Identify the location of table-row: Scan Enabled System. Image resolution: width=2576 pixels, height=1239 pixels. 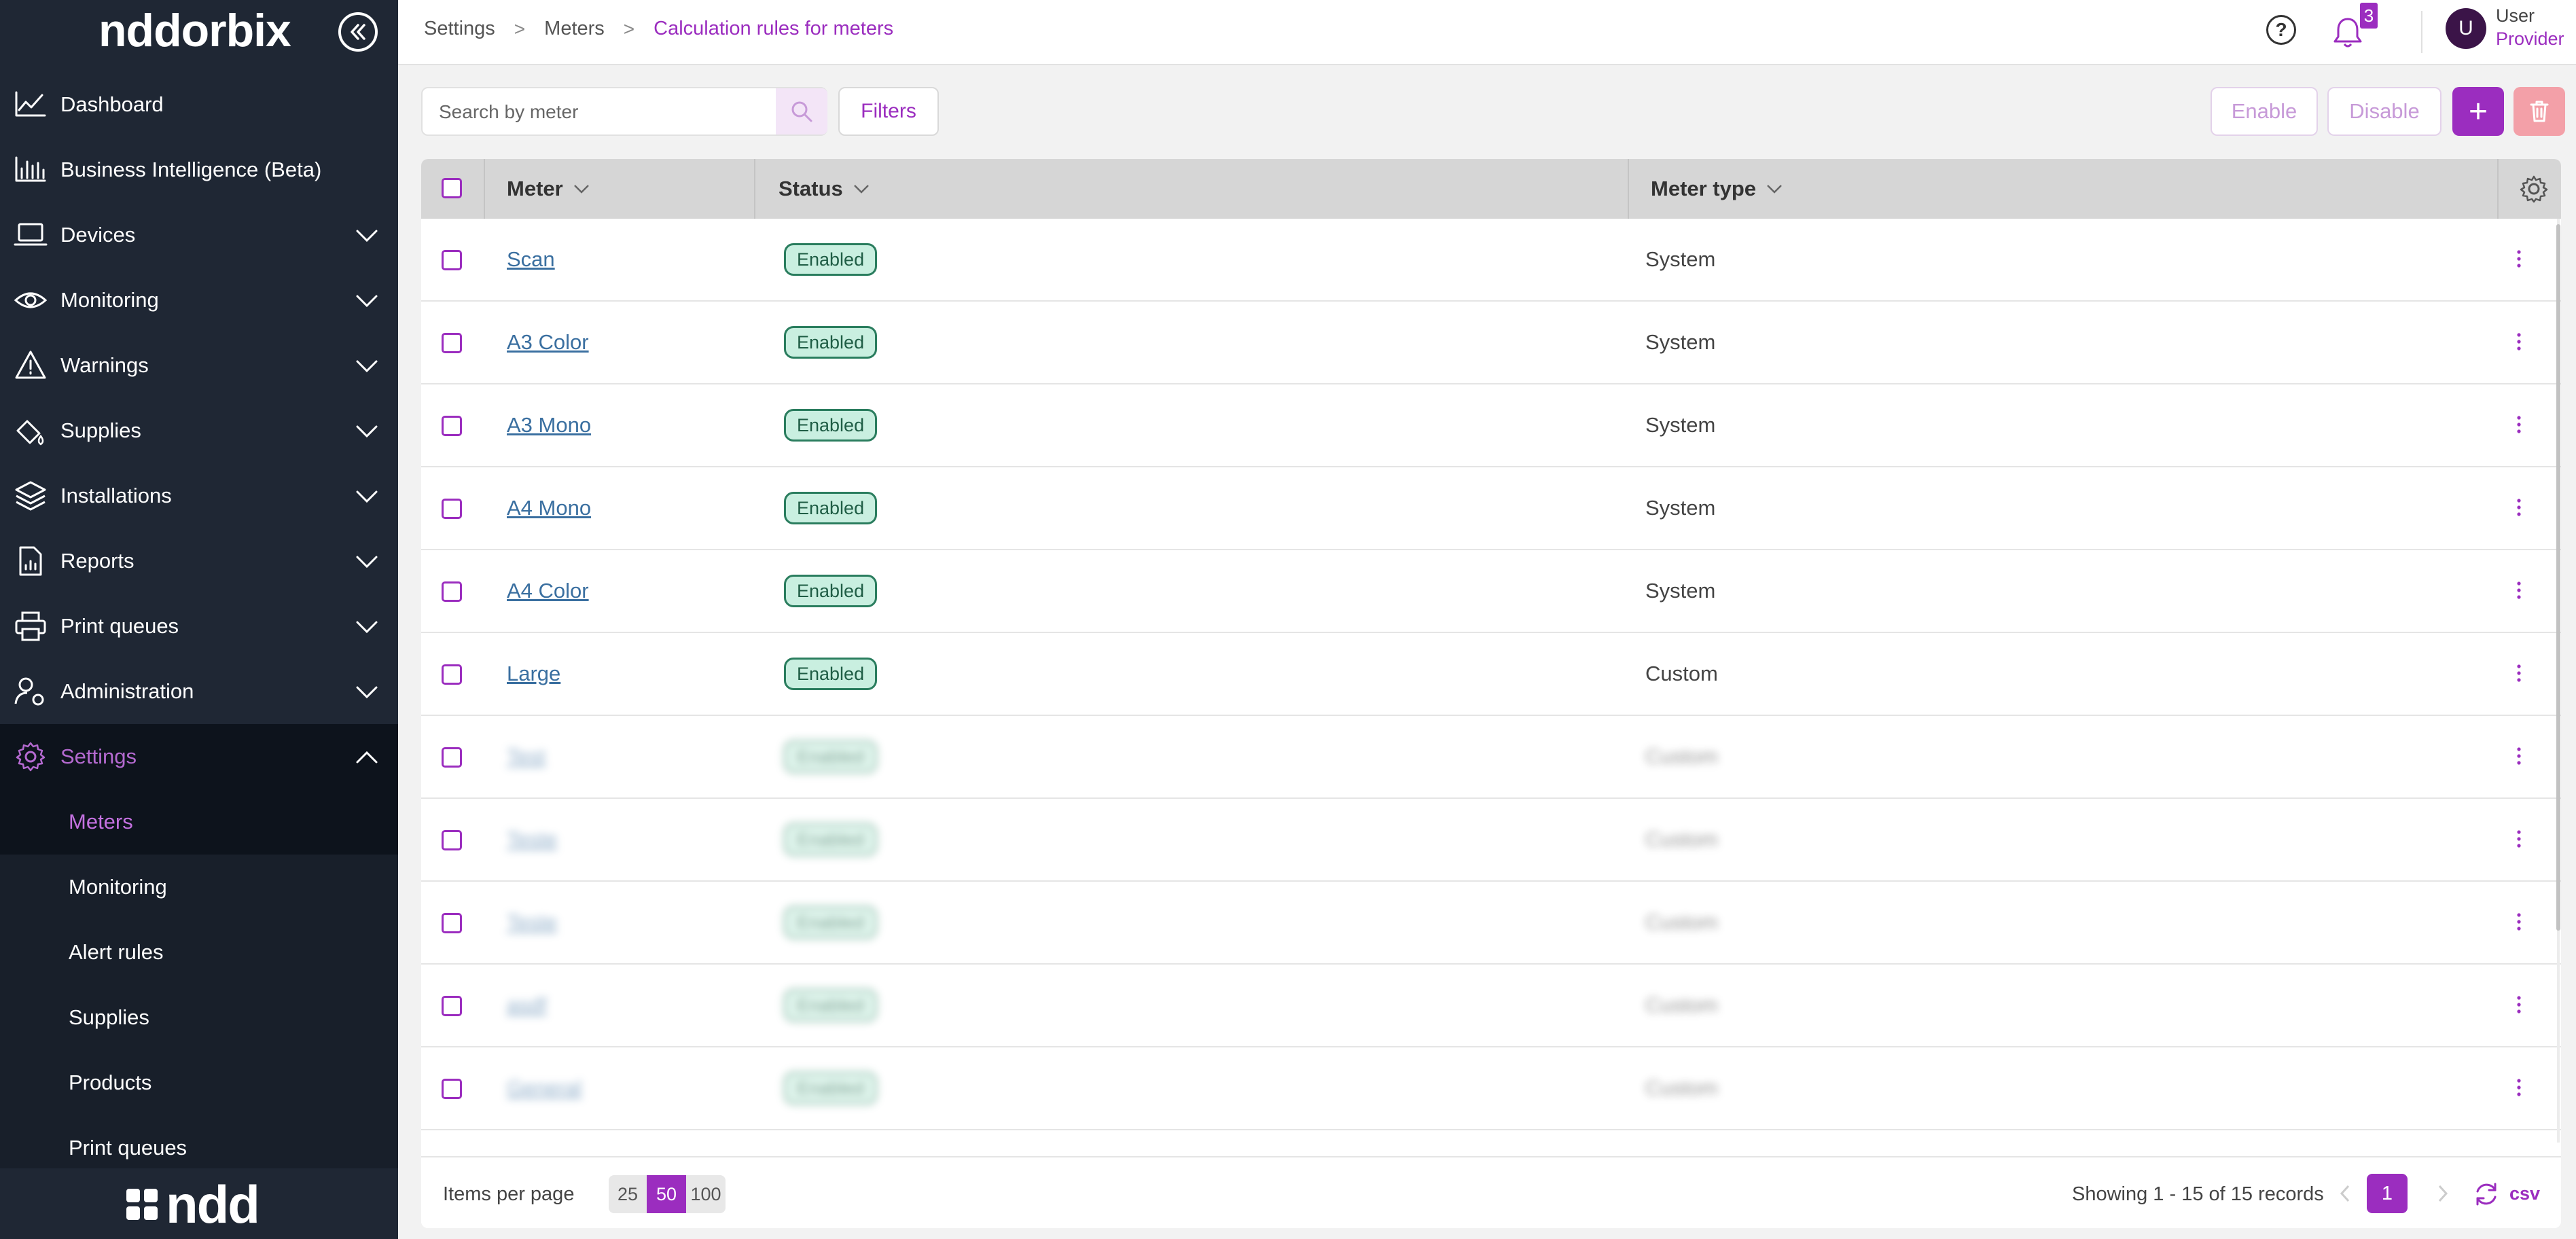
(1491, 260).